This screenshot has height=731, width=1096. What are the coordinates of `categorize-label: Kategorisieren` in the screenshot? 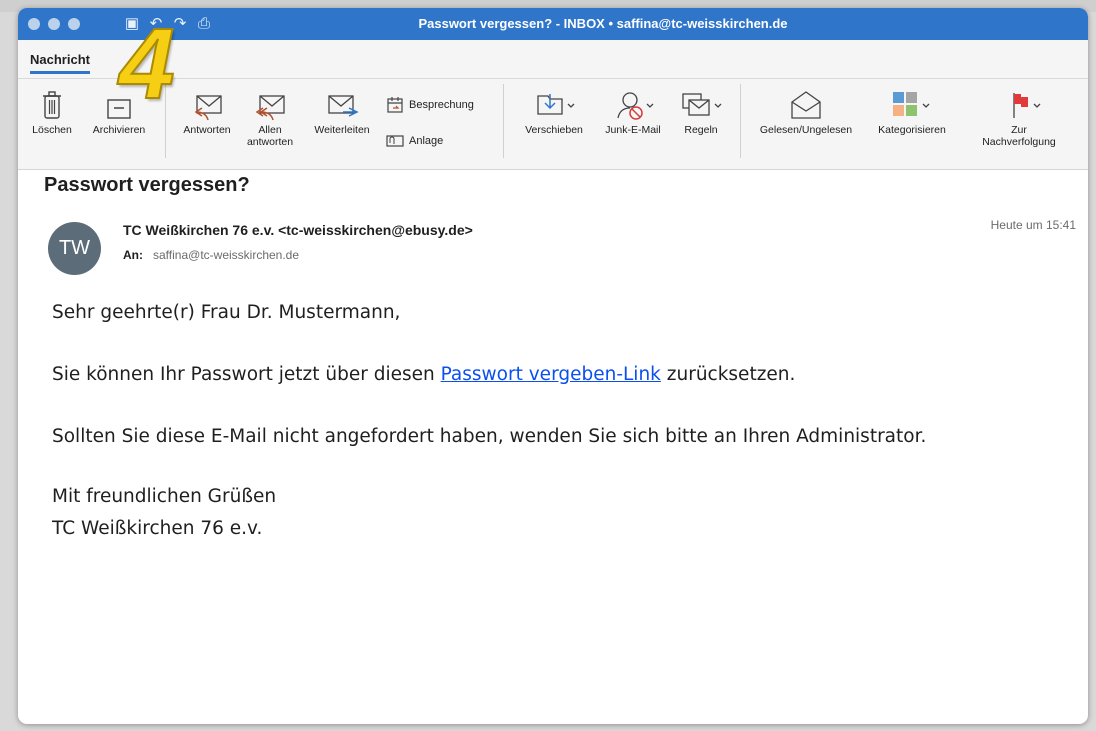 It's located at (912, 130).